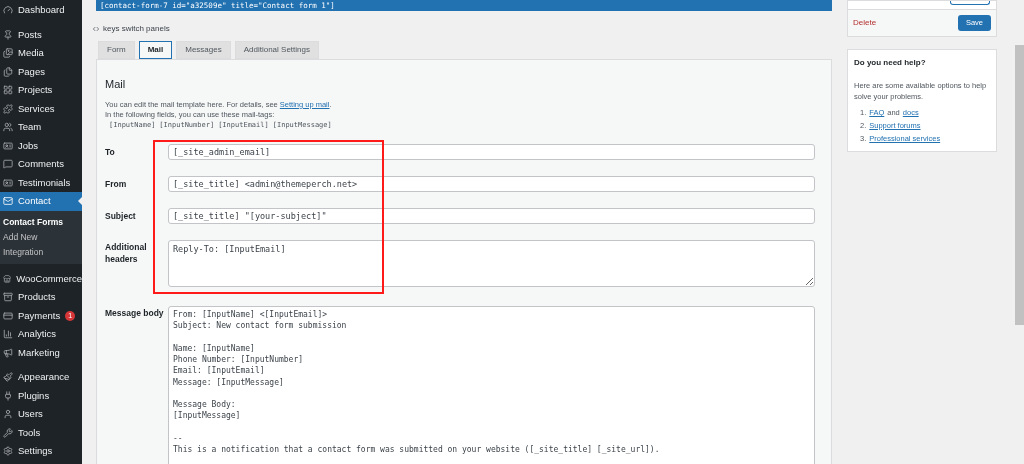 The image size is (1024, 464). What do you see at coordinates (865, 23) in the screenshot?
I see `delete-link: Delete` at bounding box center [865, 23].